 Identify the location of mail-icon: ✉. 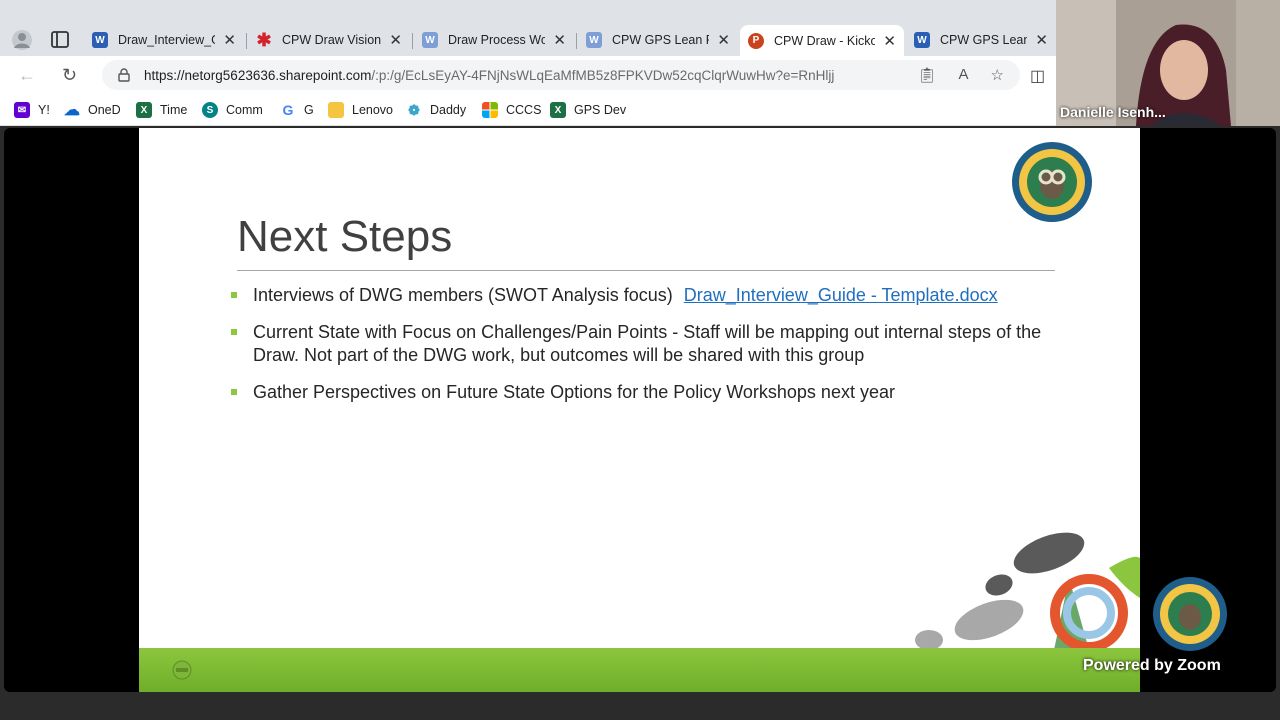
(22, 110).